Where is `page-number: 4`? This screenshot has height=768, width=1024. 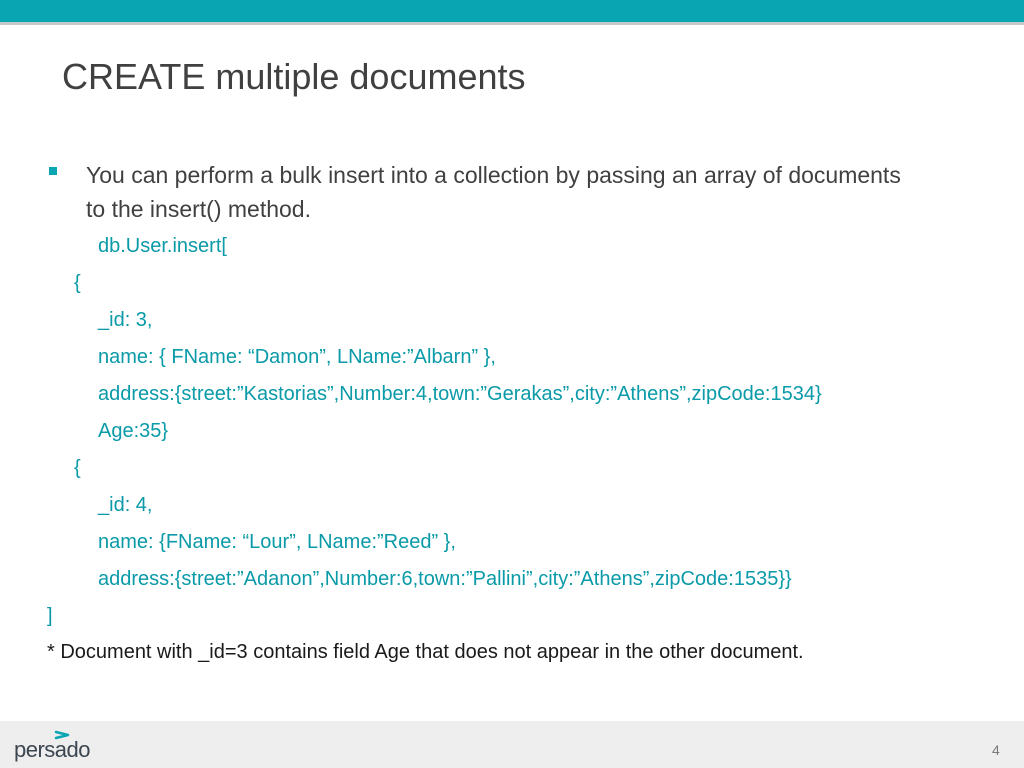
page-number: 4 is located at coordinates (996, 750).